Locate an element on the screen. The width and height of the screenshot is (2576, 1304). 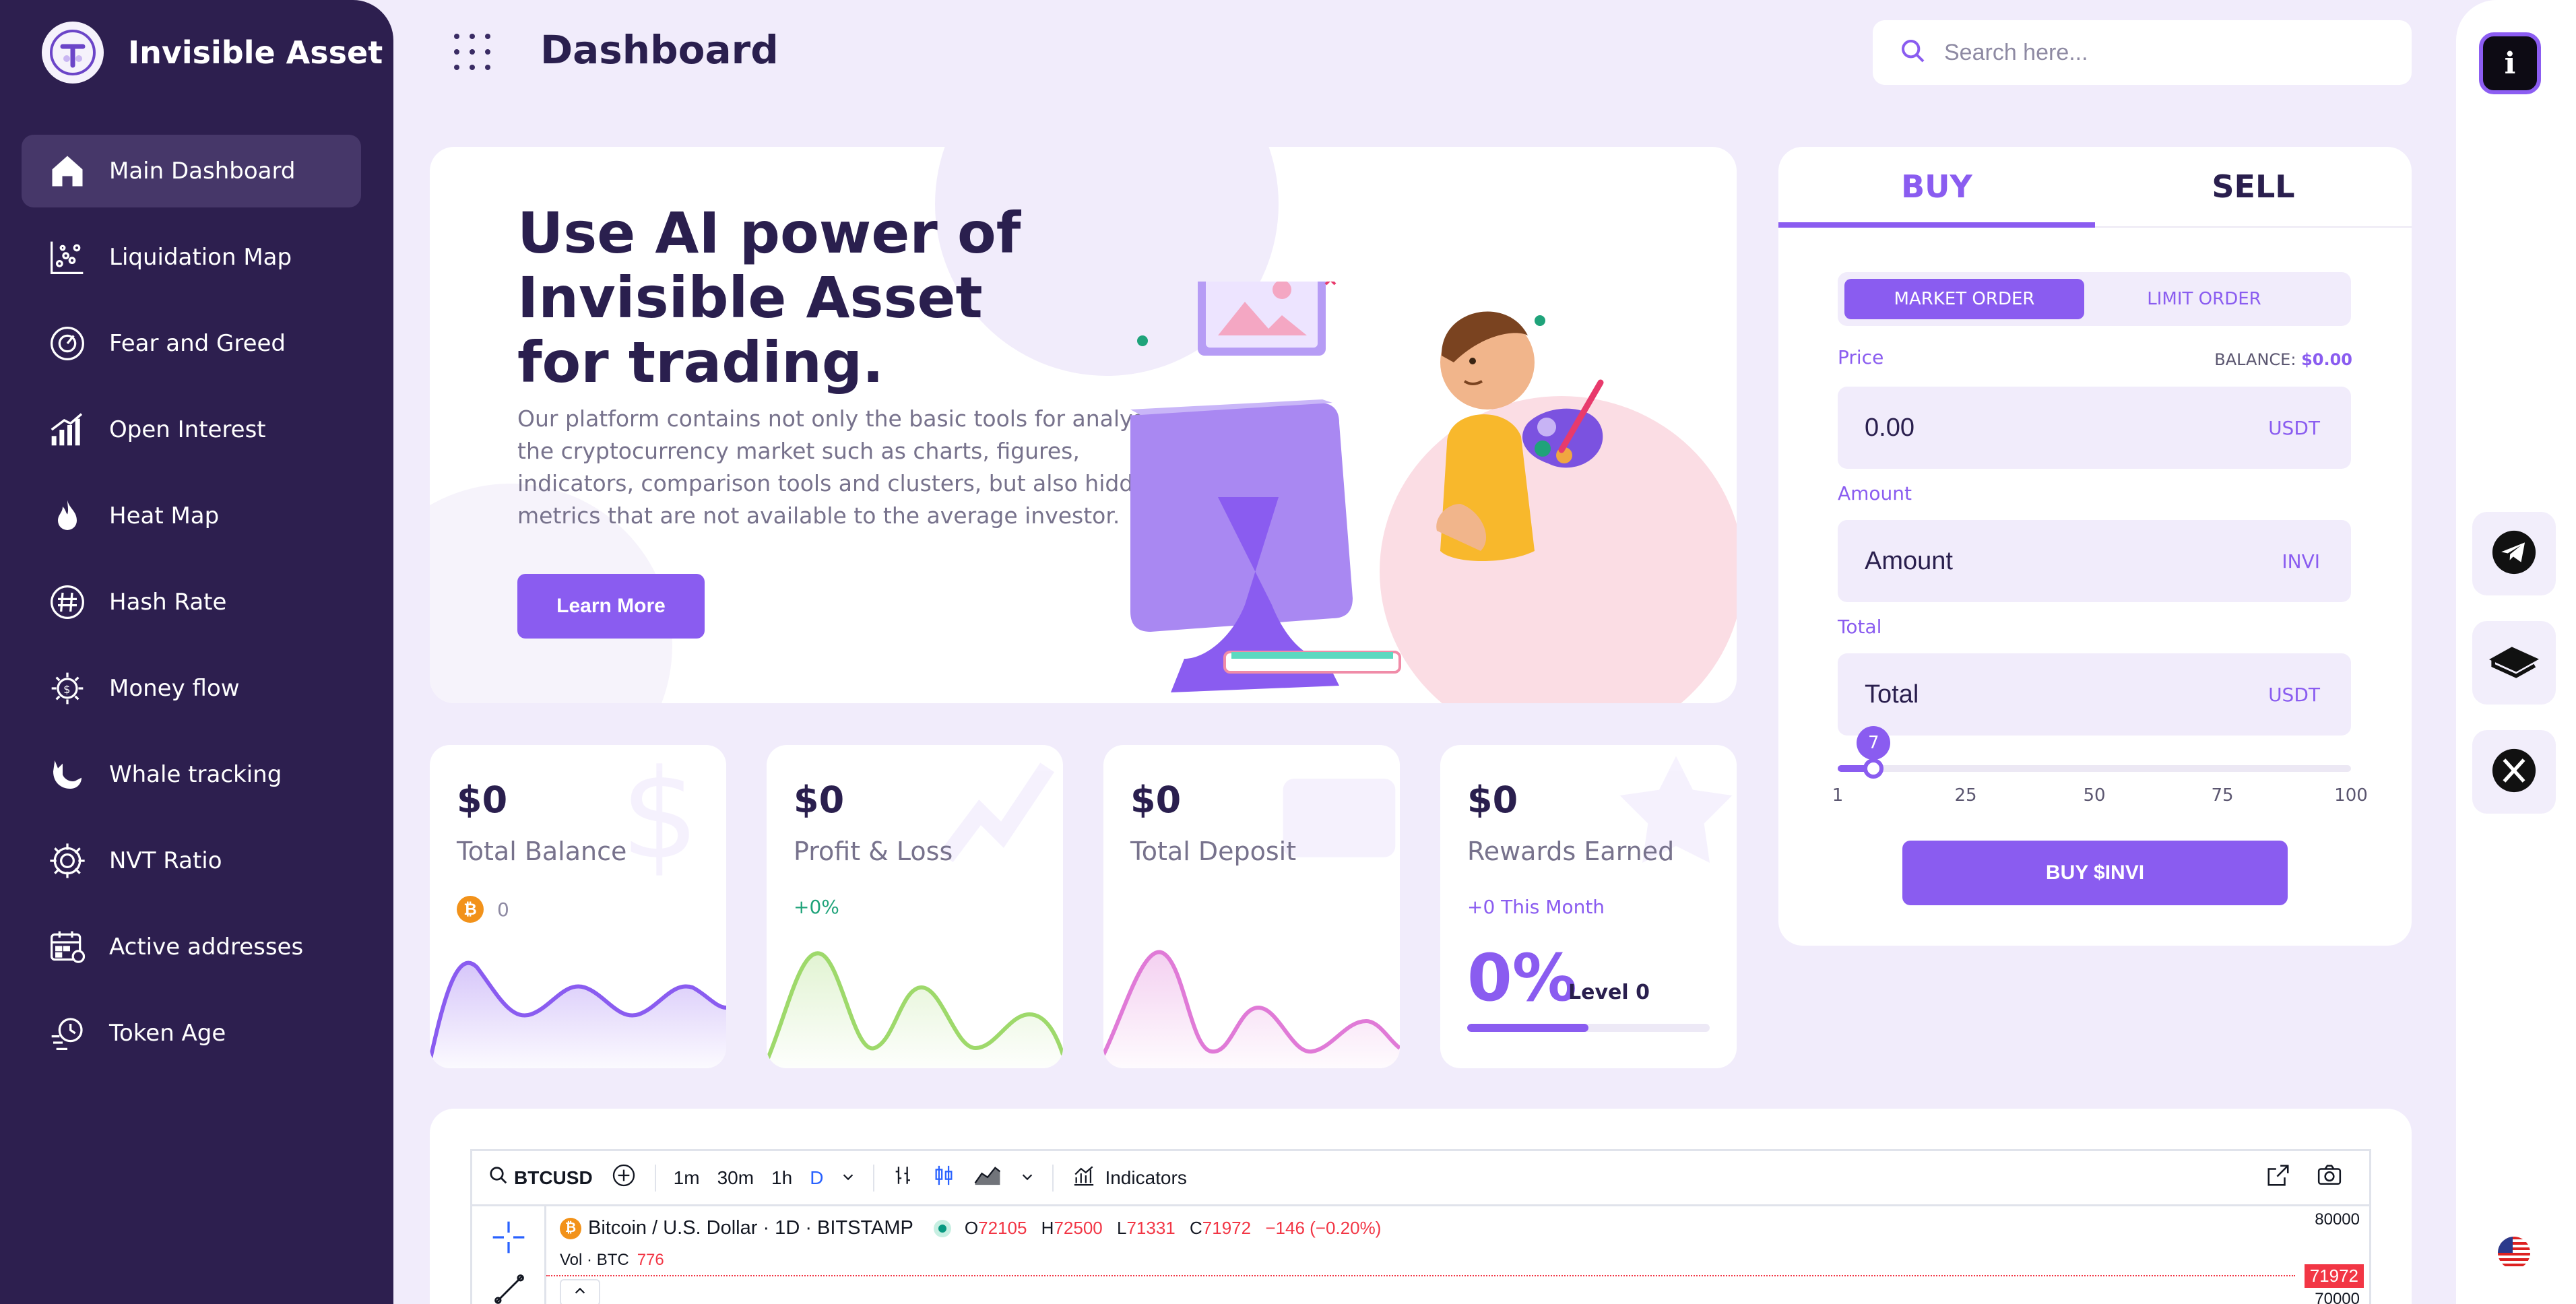
add-circle-icon is located at coordinates (623, 1178).